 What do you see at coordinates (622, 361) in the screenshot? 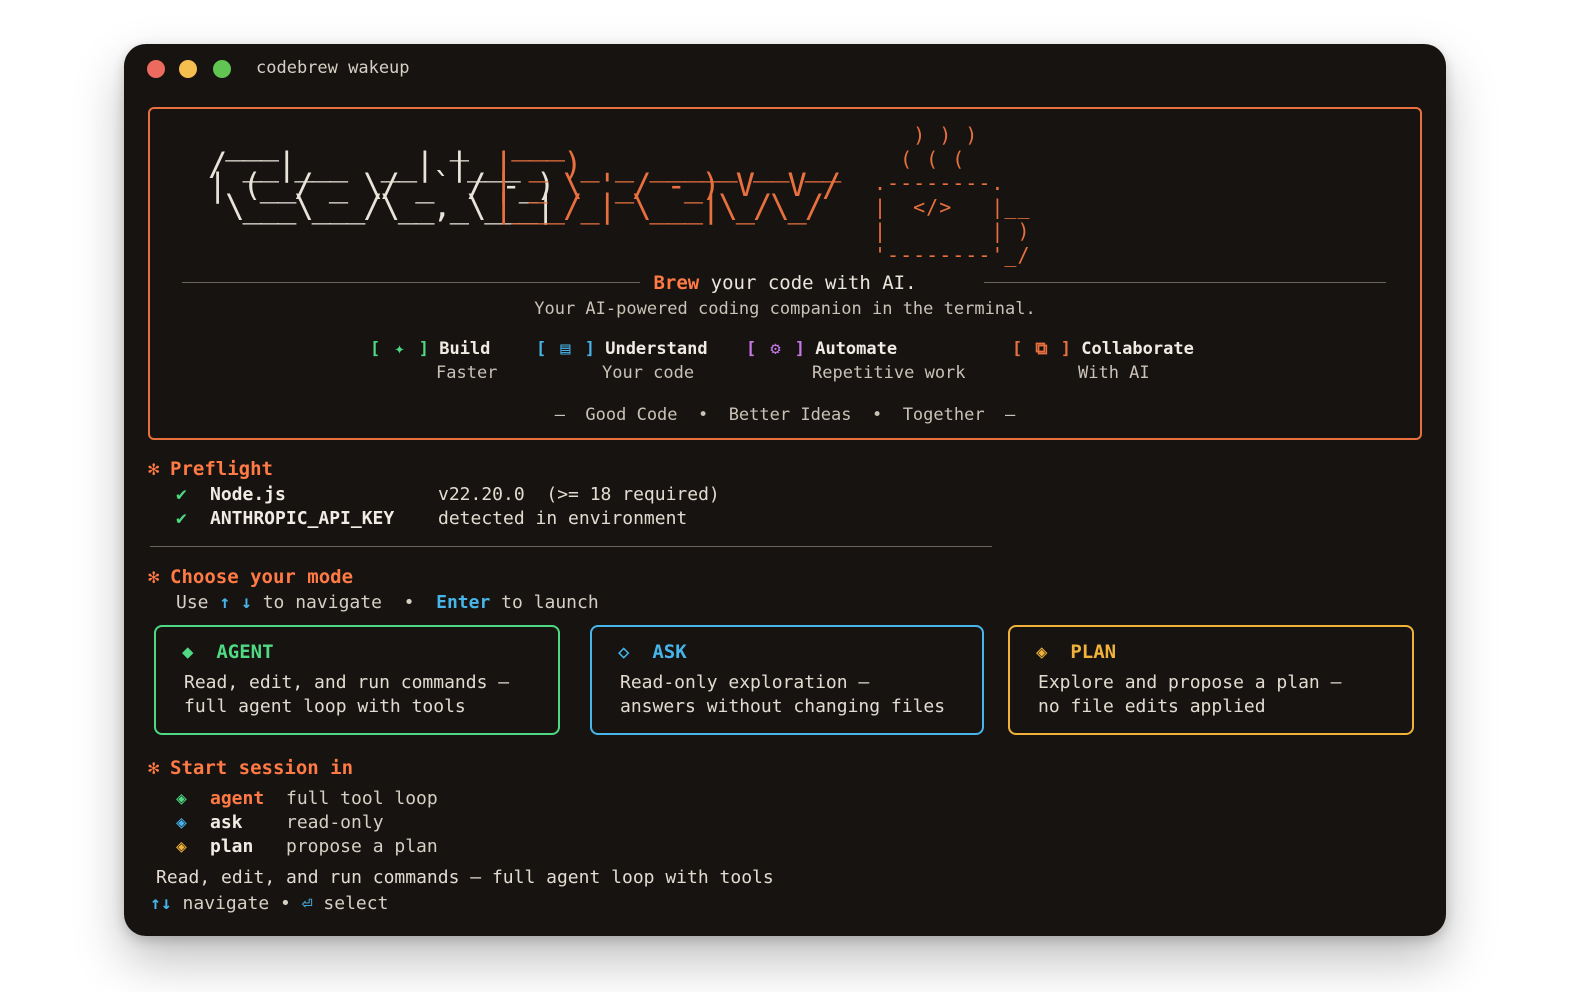
I see `feature-understand: [ ▤ ] Understand Your code` at bounding box center [622, 361].